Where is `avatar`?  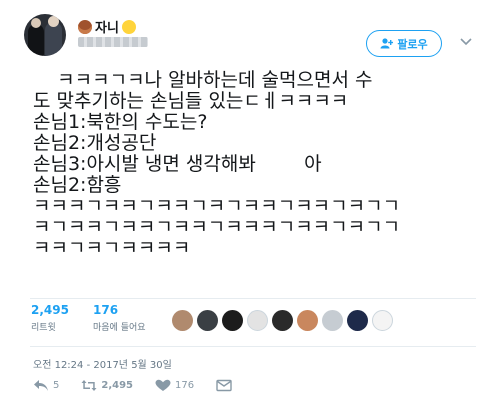
avatar is located at coordinates (45, 35).